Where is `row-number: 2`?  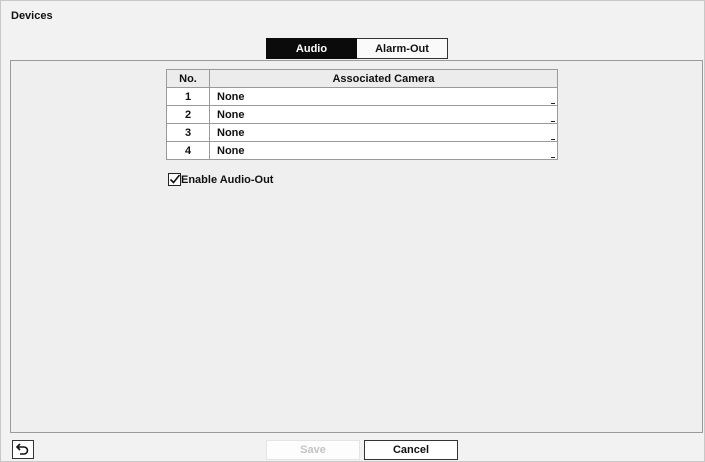
row-number: 2 is located at coordinates (188, 114).